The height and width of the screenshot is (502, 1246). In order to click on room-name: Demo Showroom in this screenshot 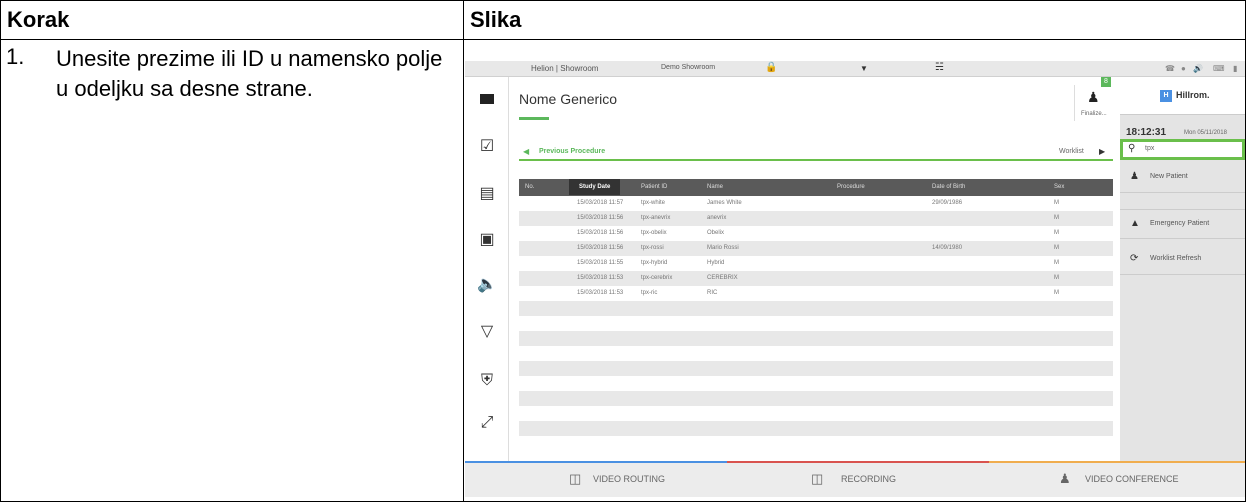, I will do `click(688, 67)`.